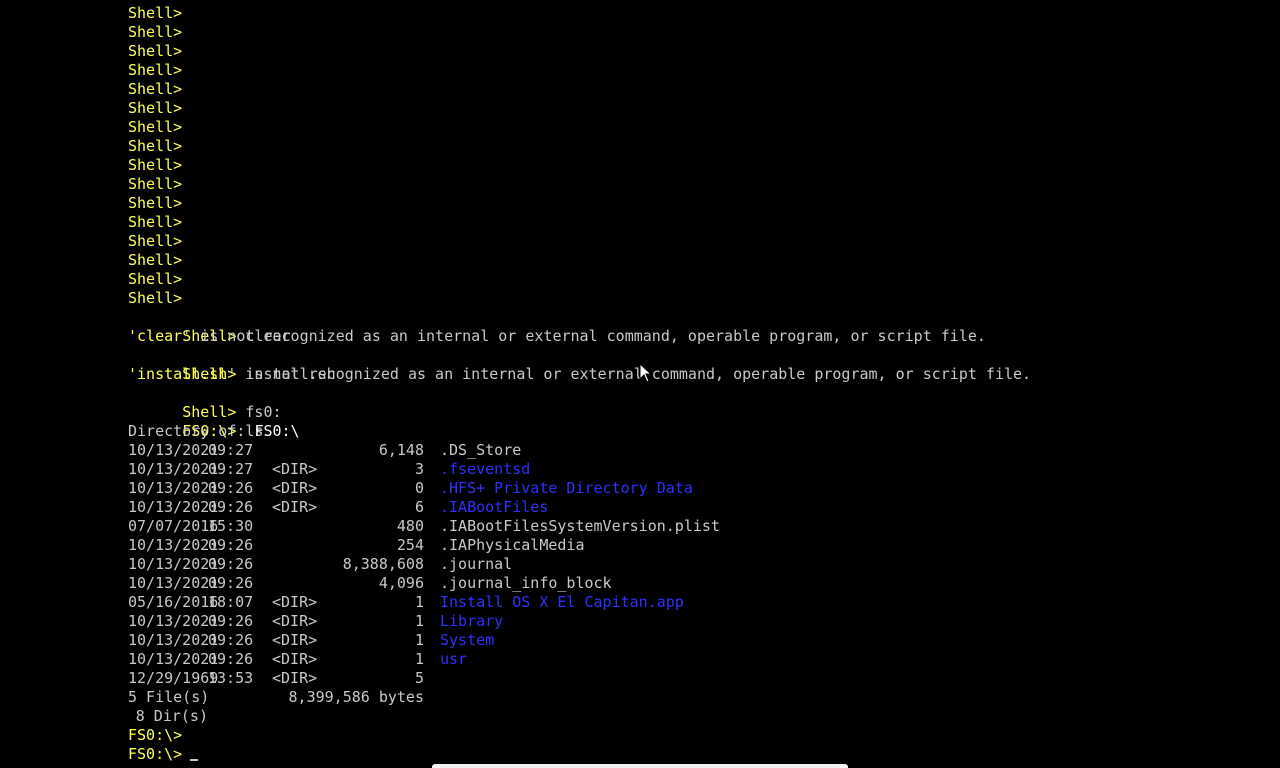 The width and height of the screenshot is (1280, 768). Describe the element at coordinates (401, 450) in the screenshot. I see `entry-size: 6,148` at that location.